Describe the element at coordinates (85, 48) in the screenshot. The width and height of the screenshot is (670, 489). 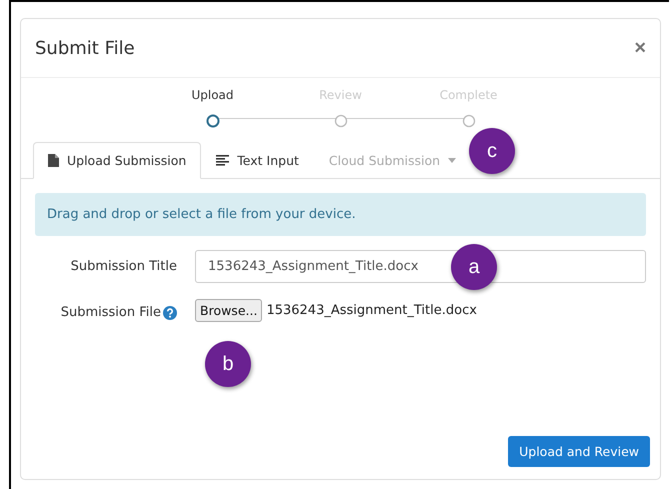
I see `dialog-title: Submit File` at that location.